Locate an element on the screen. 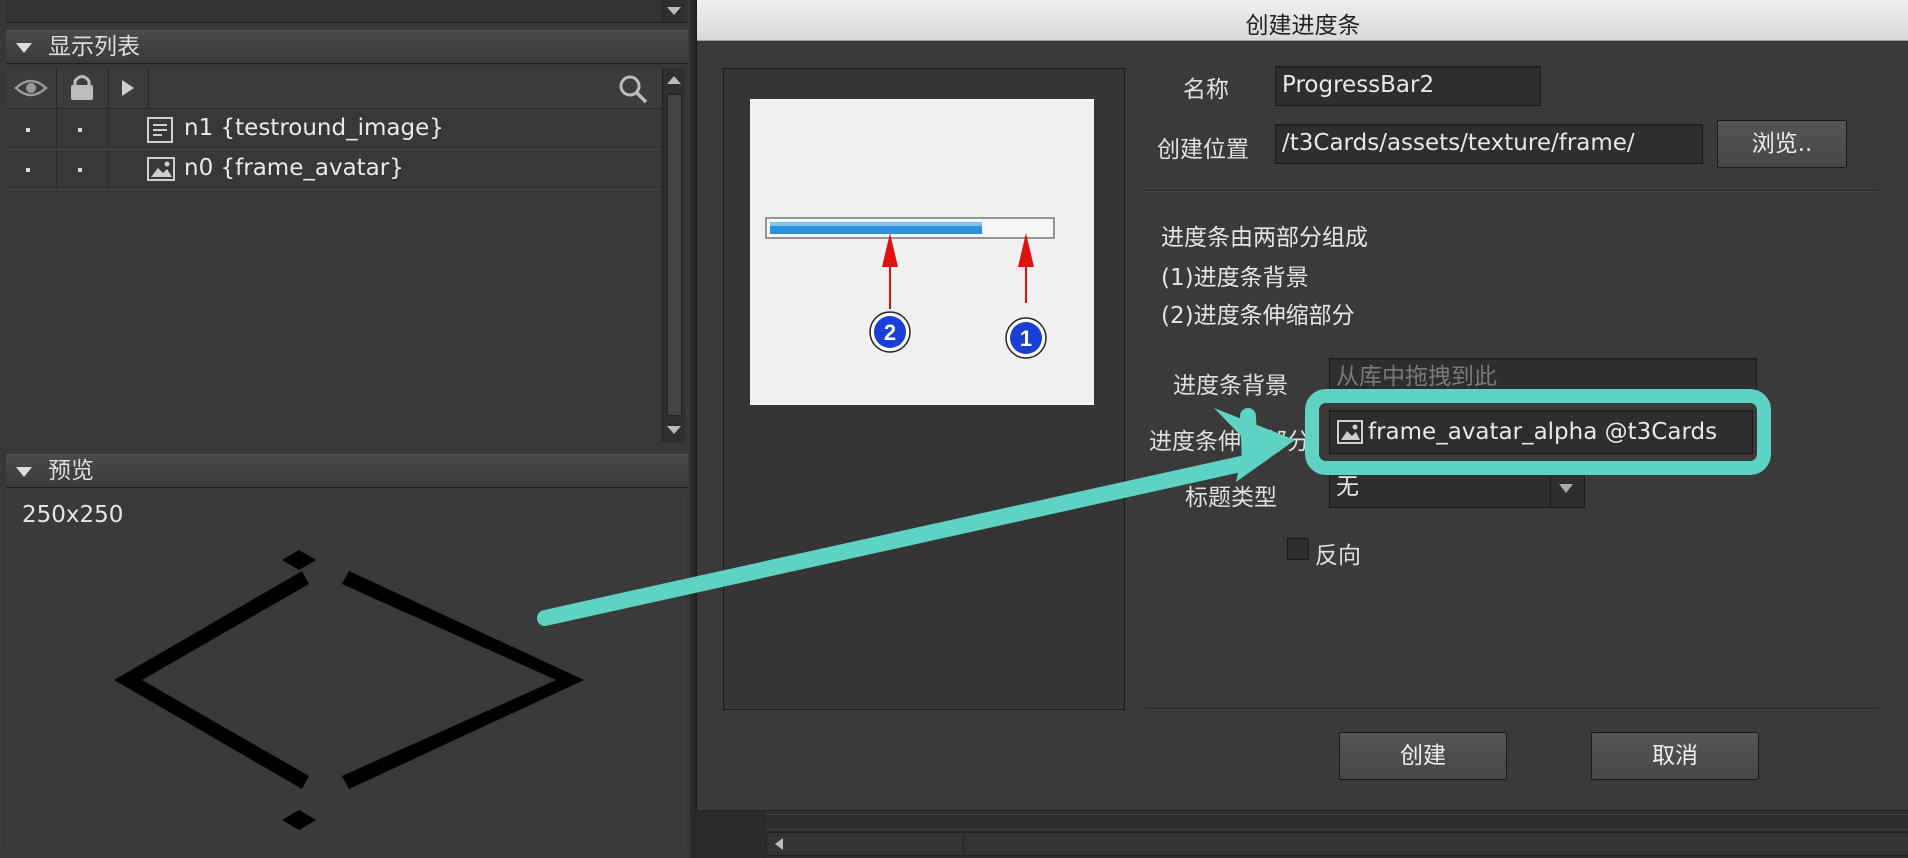 The height and width of the screenshot is (858, 1908). highlight-box is located at coordinates (1538, 432).